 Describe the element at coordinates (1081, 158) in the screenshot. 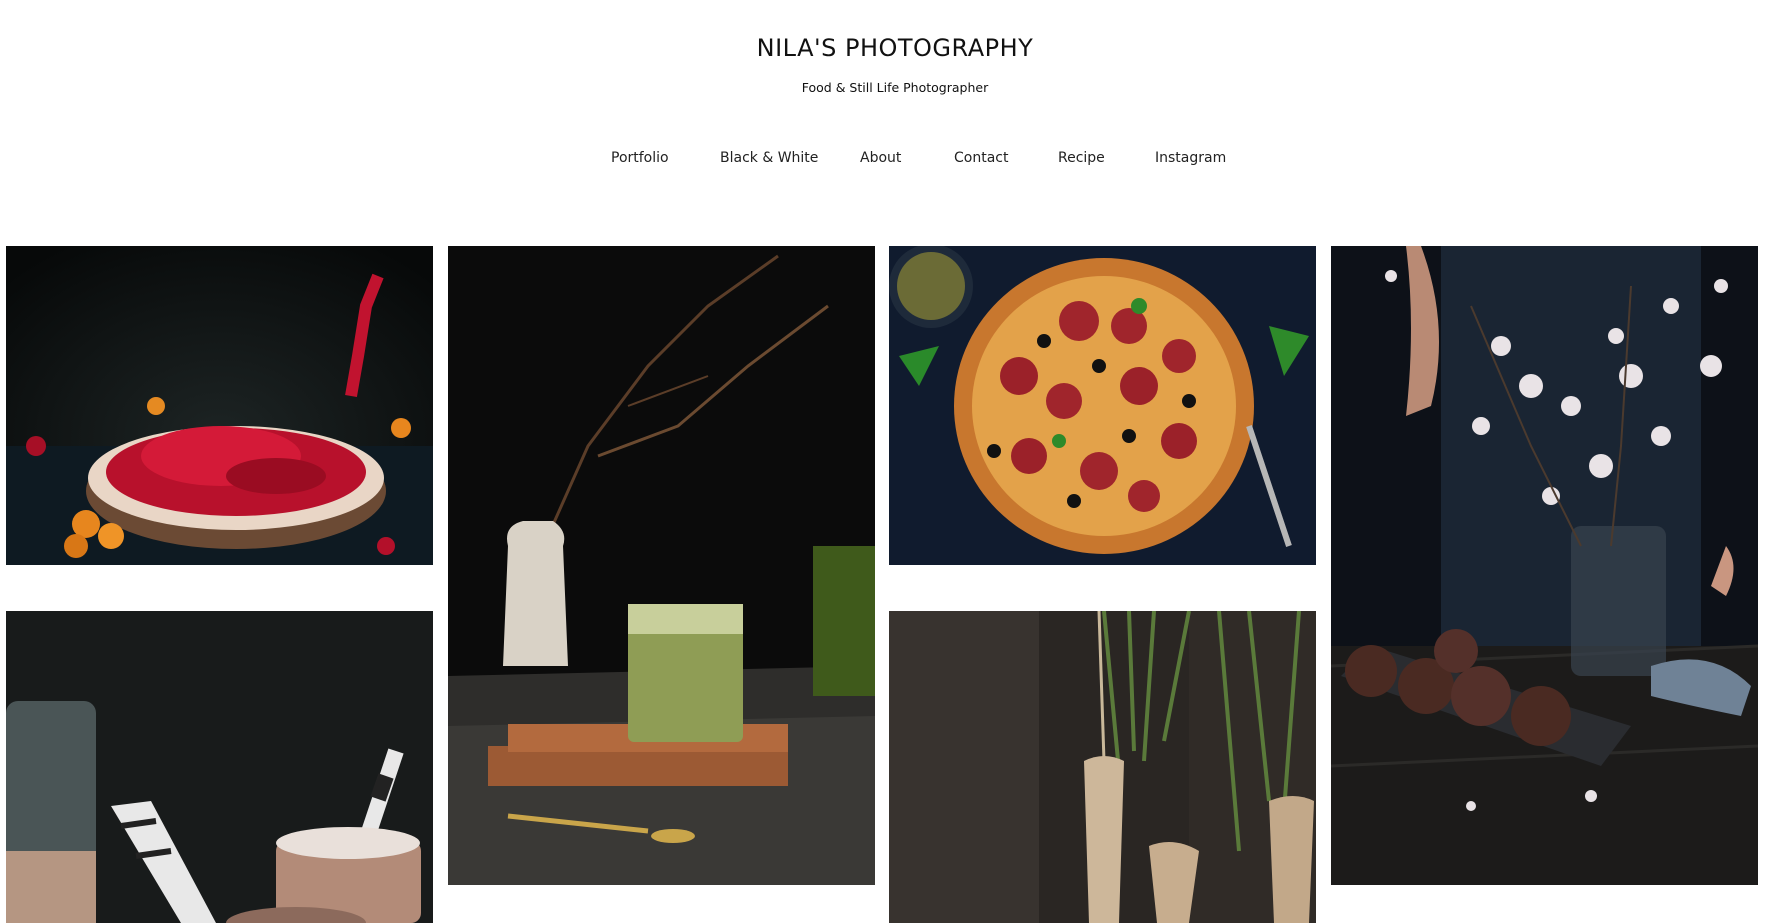

I see `nav-item-recipe: Recipe` at that location.